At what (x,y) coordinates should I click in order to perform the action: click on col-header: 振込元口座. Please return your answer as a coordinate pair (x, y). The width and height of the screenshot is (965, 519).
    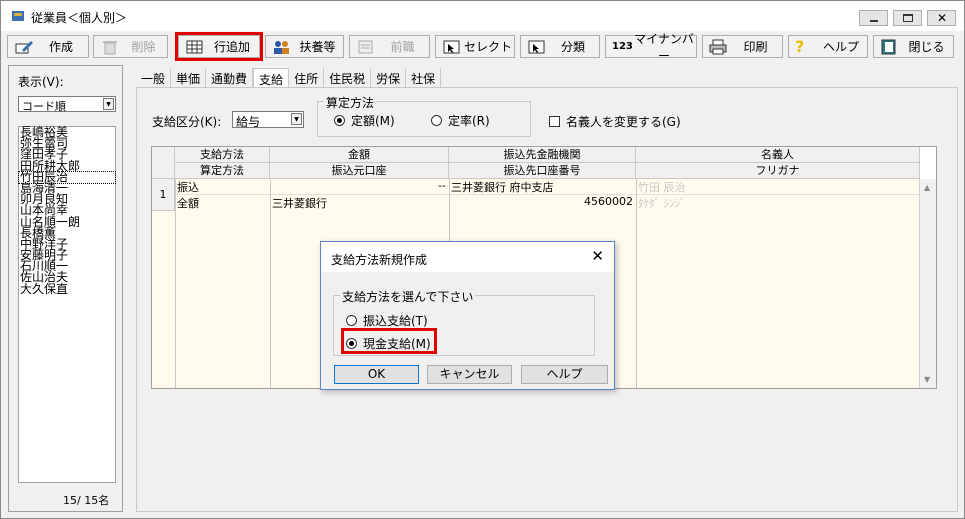
    Looking at the image, I should click on (359, 171).